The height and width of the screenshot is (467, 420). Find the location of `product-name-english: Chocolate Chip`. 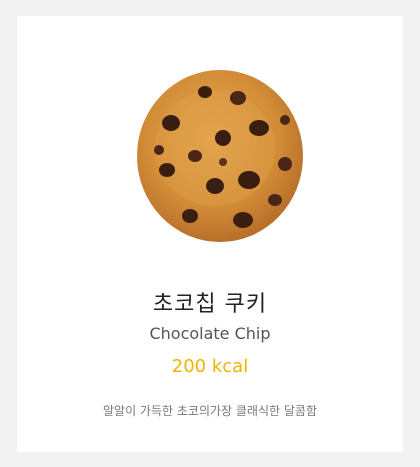

product-name-english: Chocolate Chip is located at coordinates (210, 333).